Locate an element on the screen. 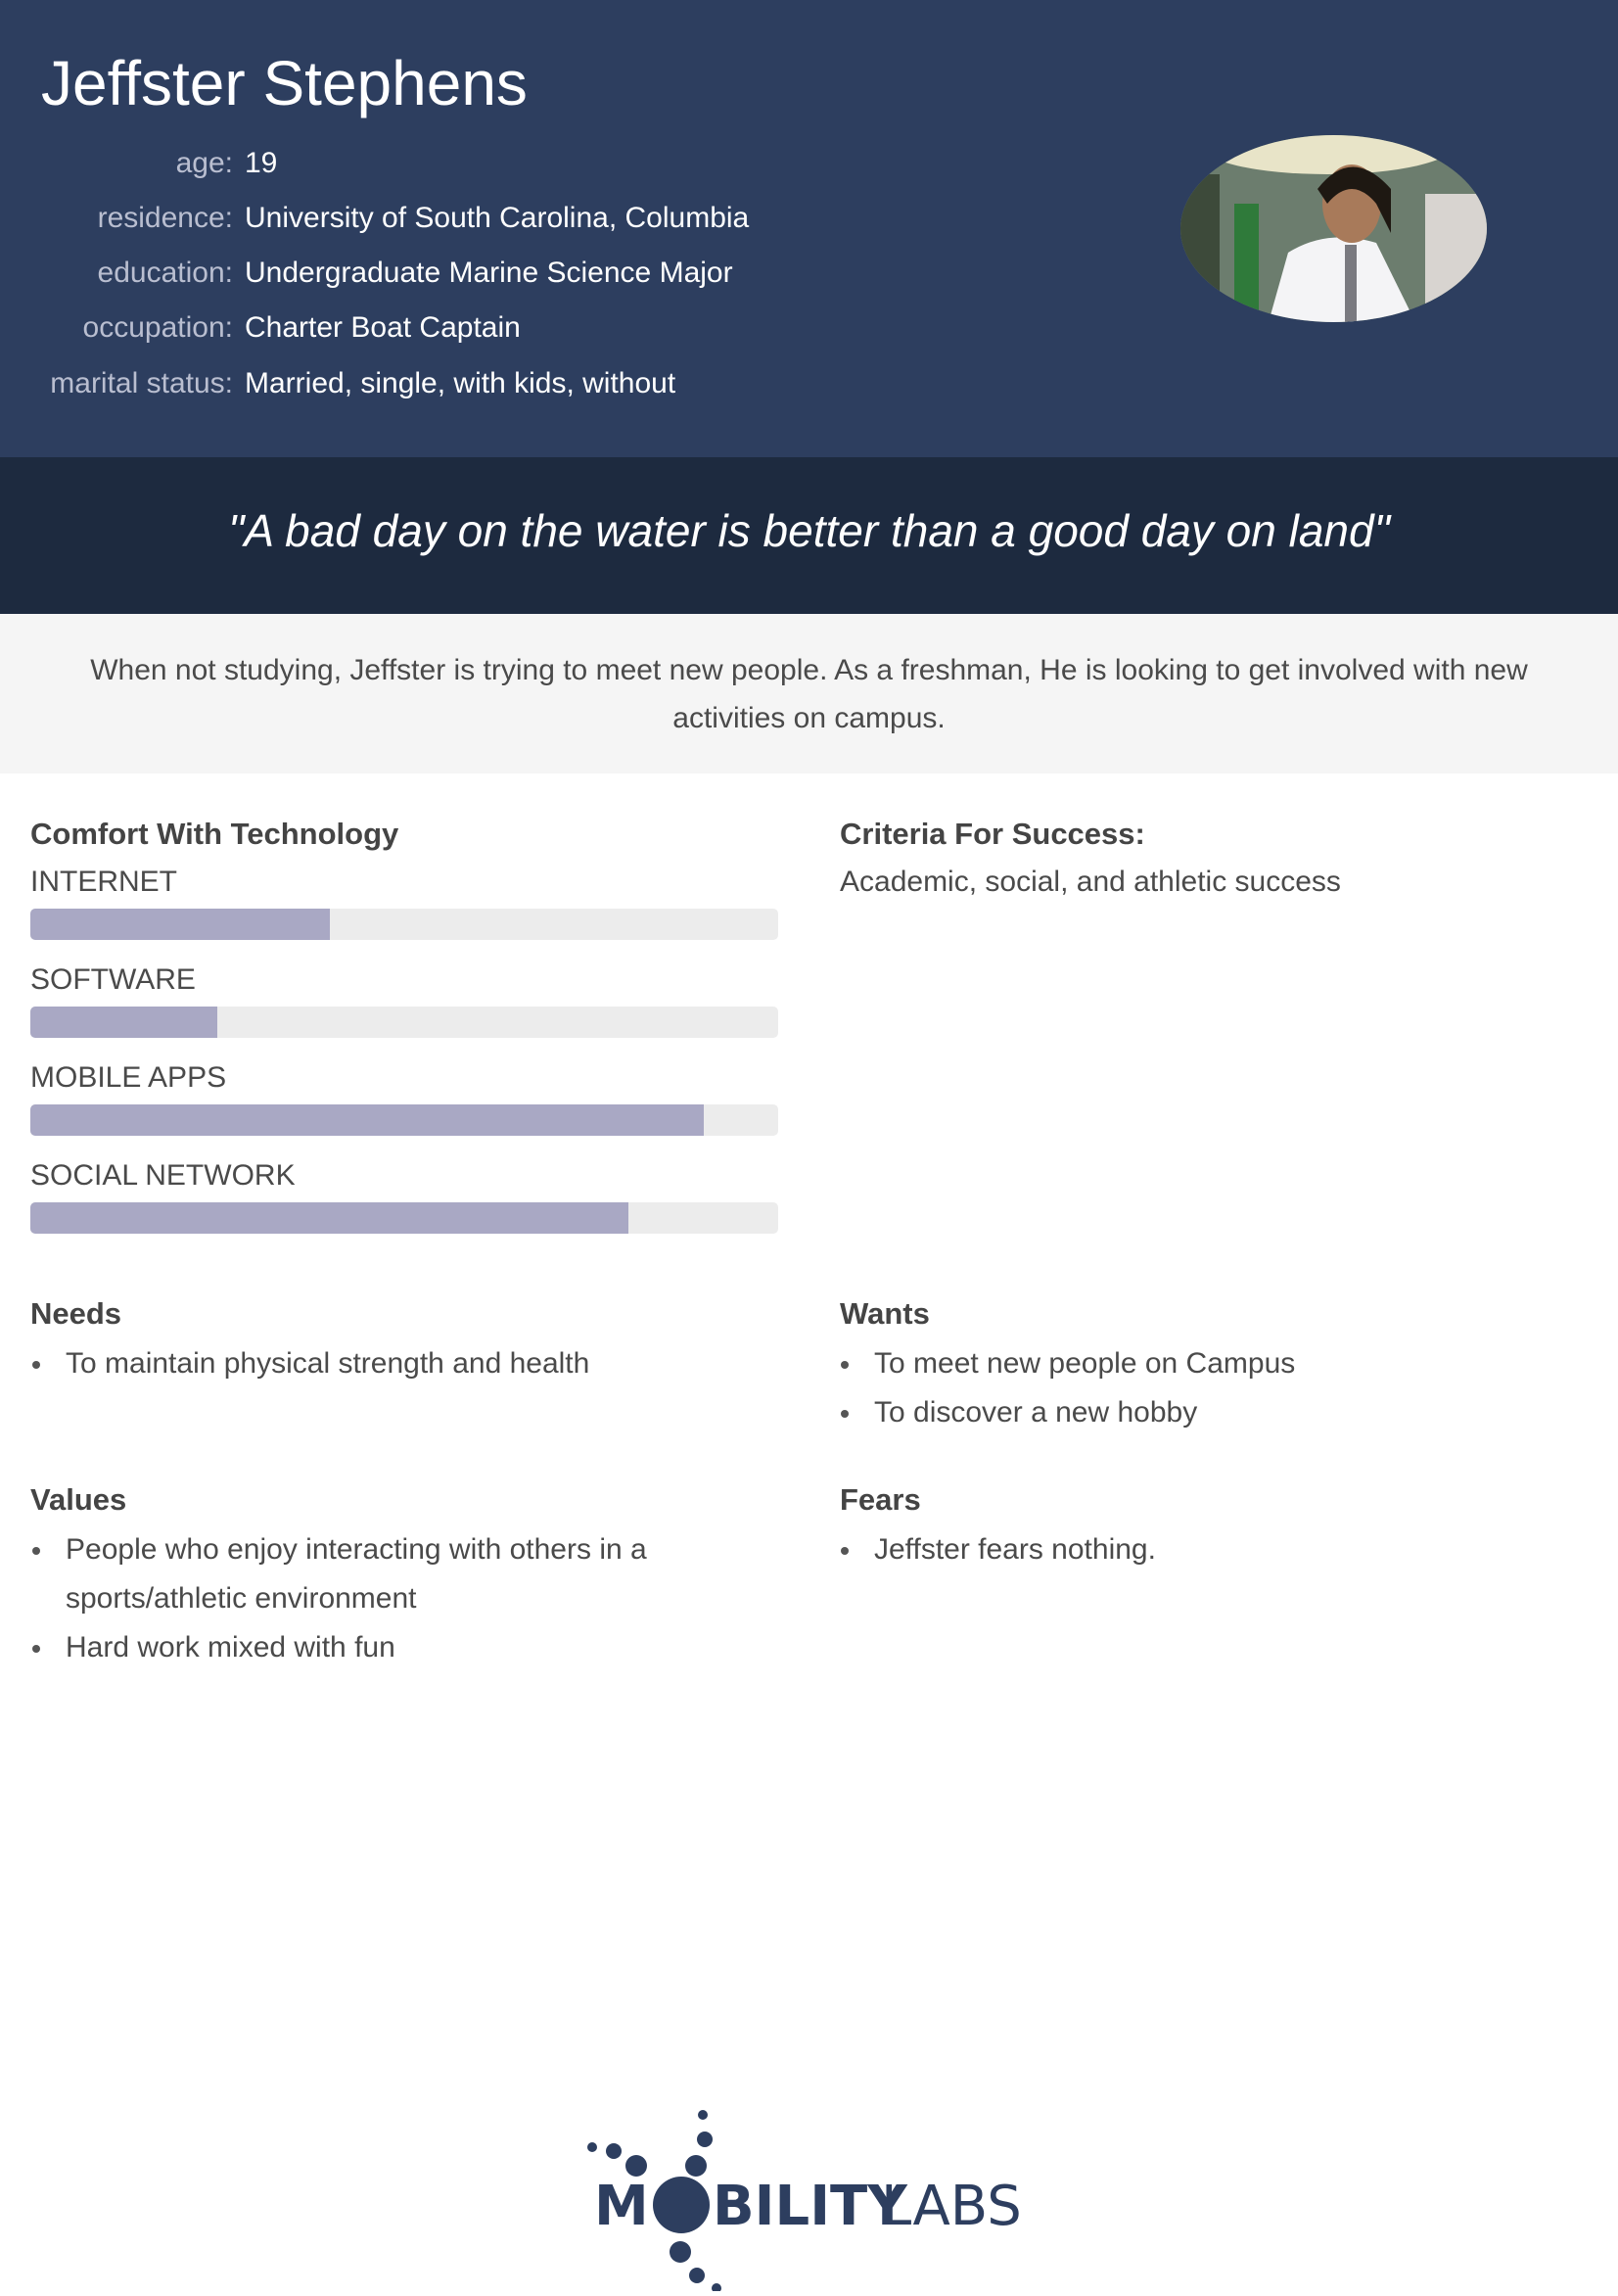 Image resolution: width=1618 pixels, height=2296 pixels. tech-bar-internet is located at coordinates (404, 924).